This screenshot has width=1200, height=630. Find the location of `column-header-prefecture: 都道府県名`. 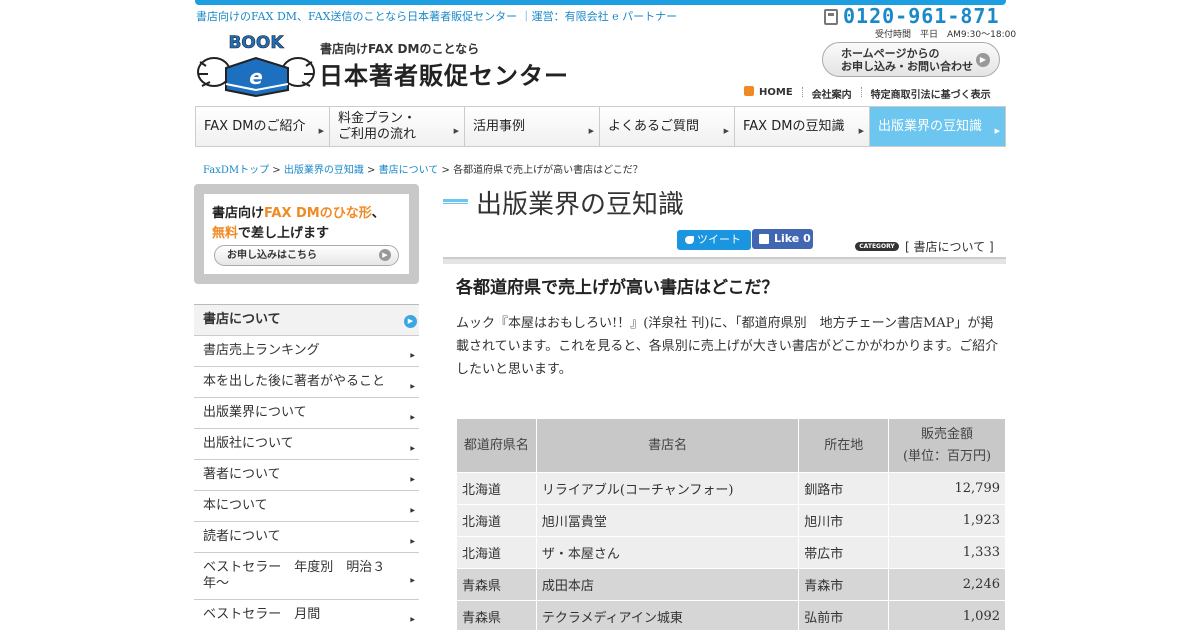

column-header-prefecture: 都道府県名 is located at coordinates (496, 445).